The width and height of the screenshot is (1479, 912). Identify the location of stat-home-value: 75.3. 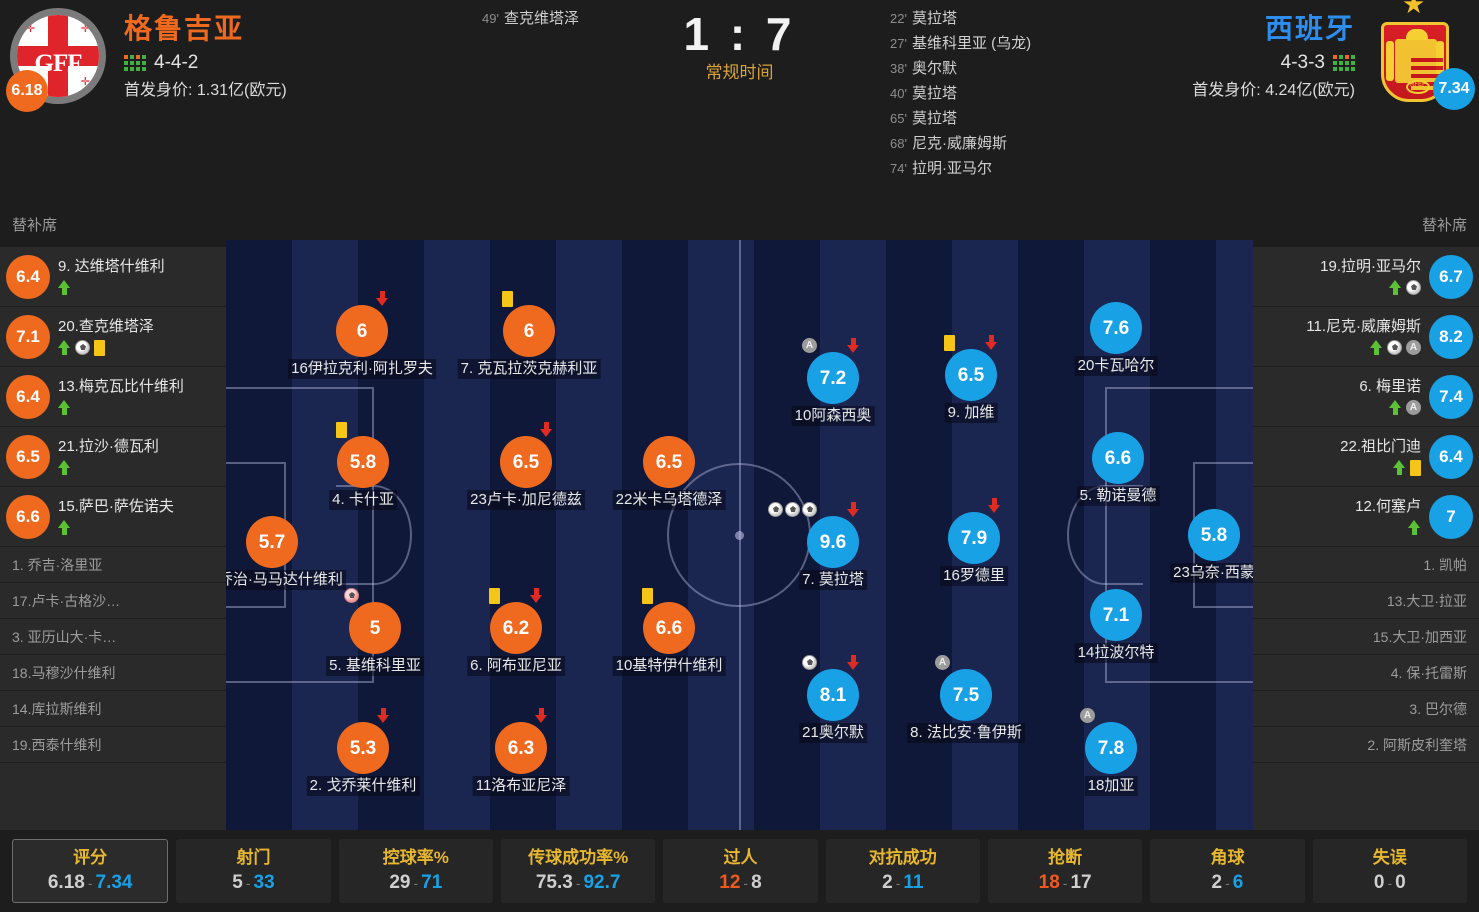
(554, 882).